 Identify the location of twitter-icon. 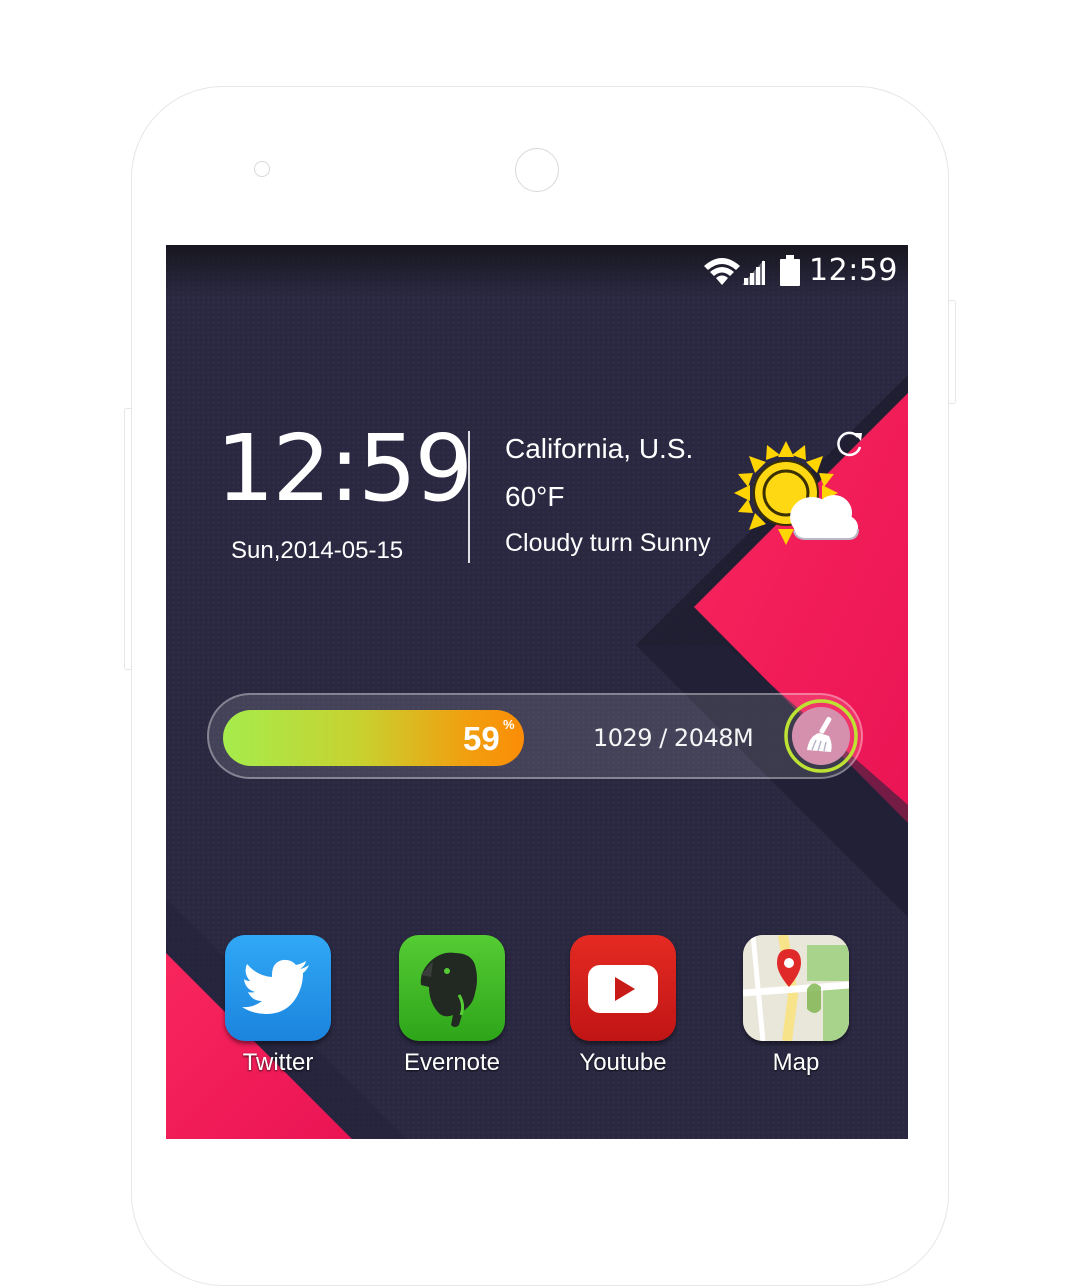
(278, 988).